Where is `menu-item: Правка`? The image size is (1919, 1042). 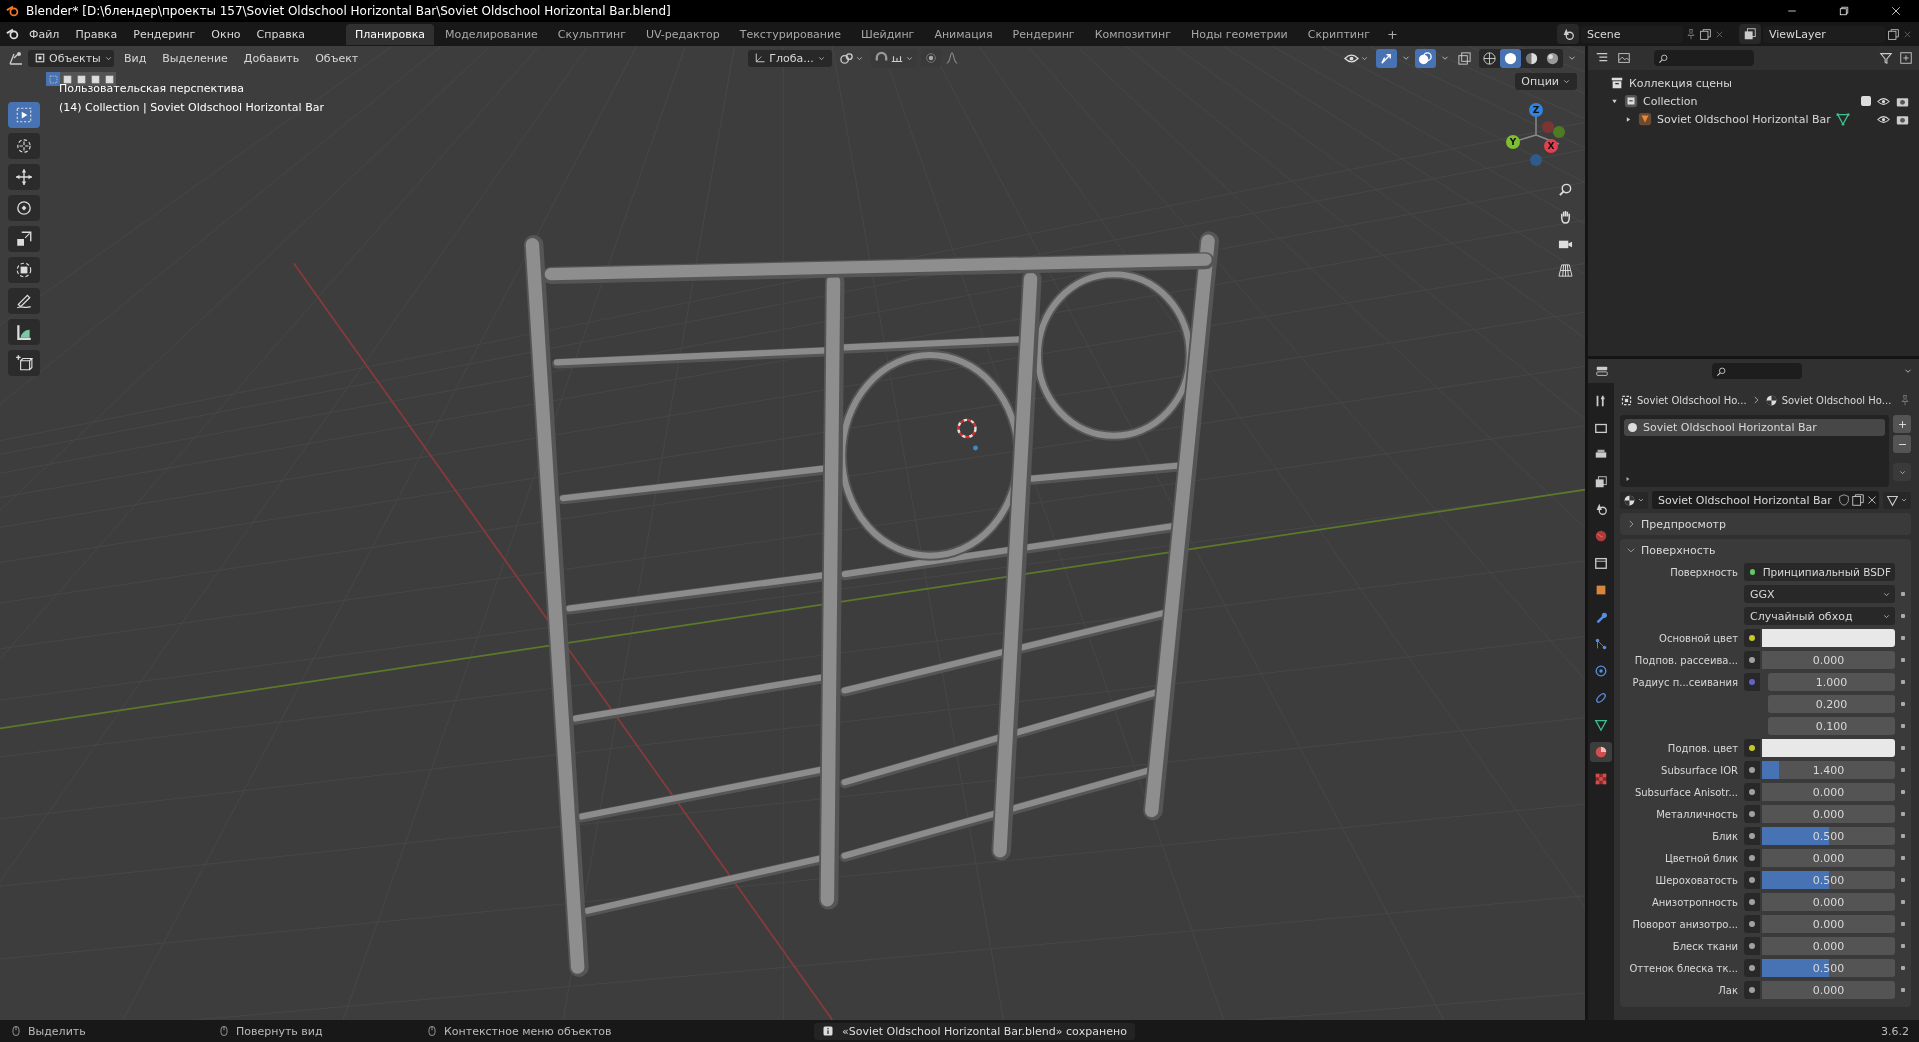 menu-item: Правка is located at coordinates (96, 34).